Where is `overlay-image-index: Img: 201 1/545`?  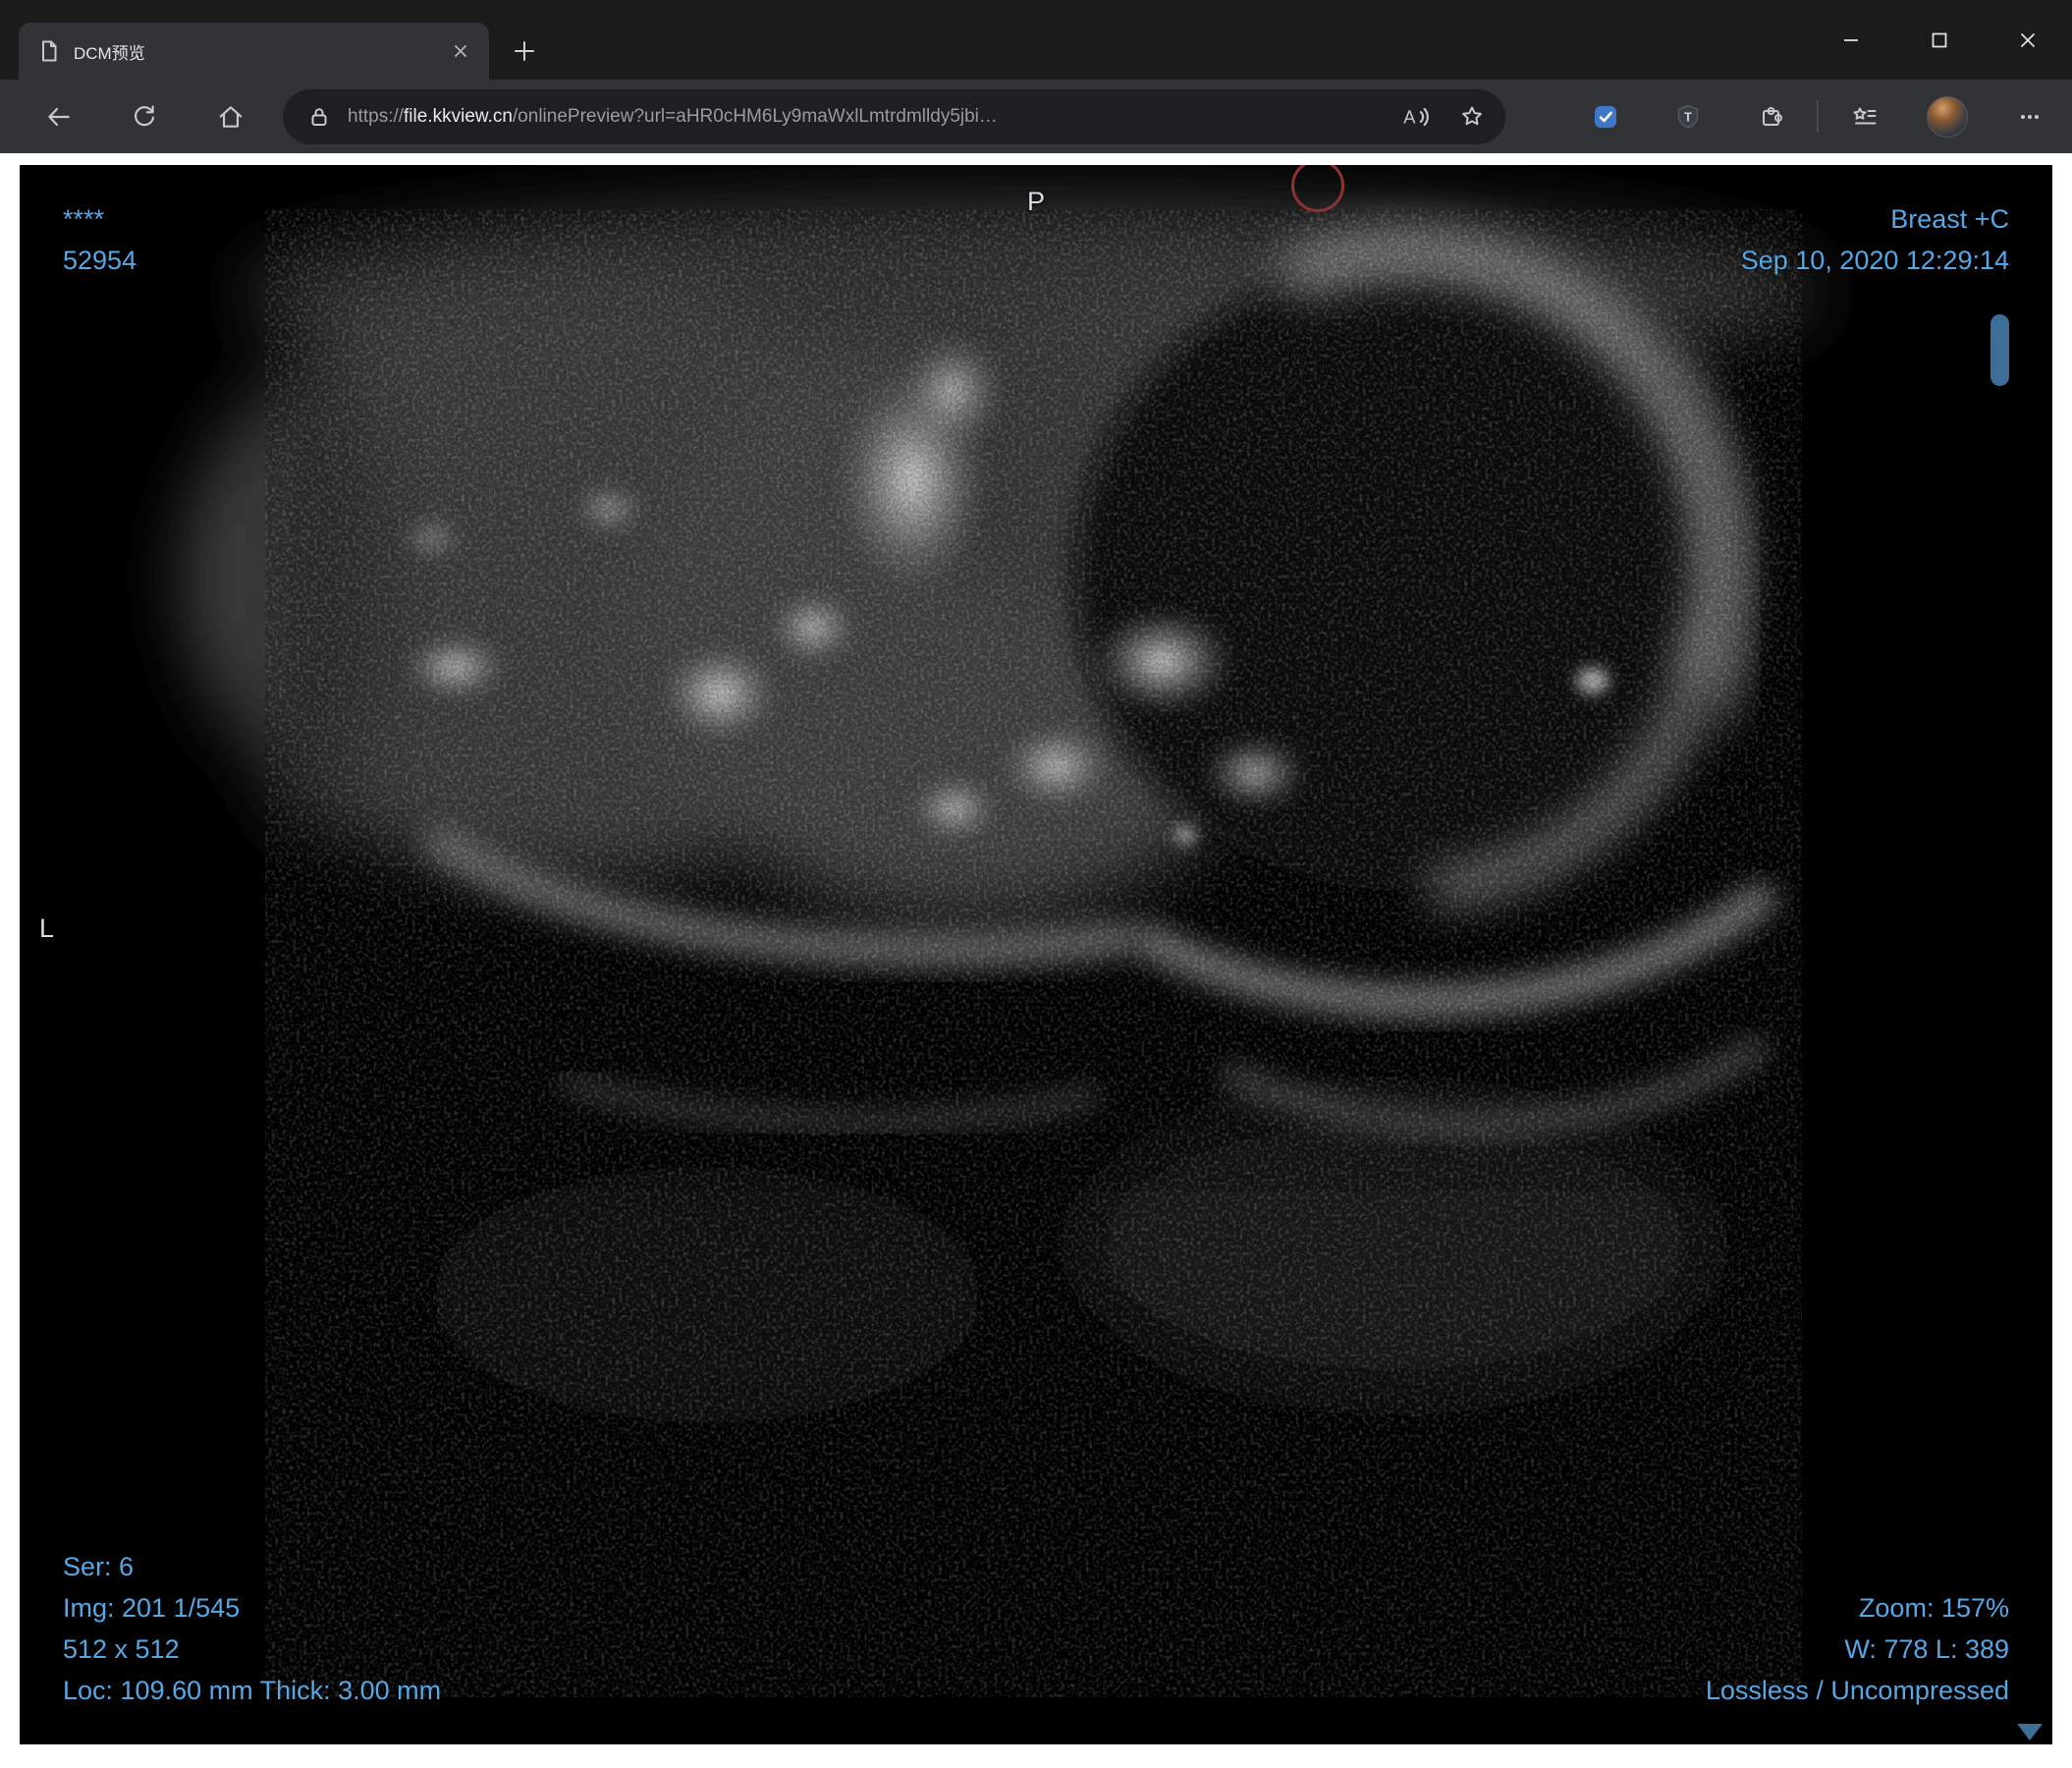 overlay-image-index: Img: 201 1/545 is located at coordinates (152, 1608).